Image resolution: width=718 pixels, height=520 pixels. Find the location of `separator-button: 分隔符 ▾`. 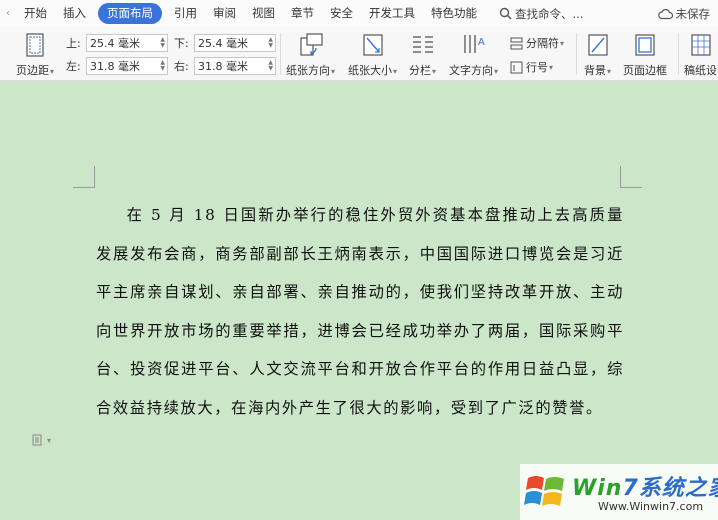

separator-button: 分隔符 ▾ is located at coordinates (537, 43).